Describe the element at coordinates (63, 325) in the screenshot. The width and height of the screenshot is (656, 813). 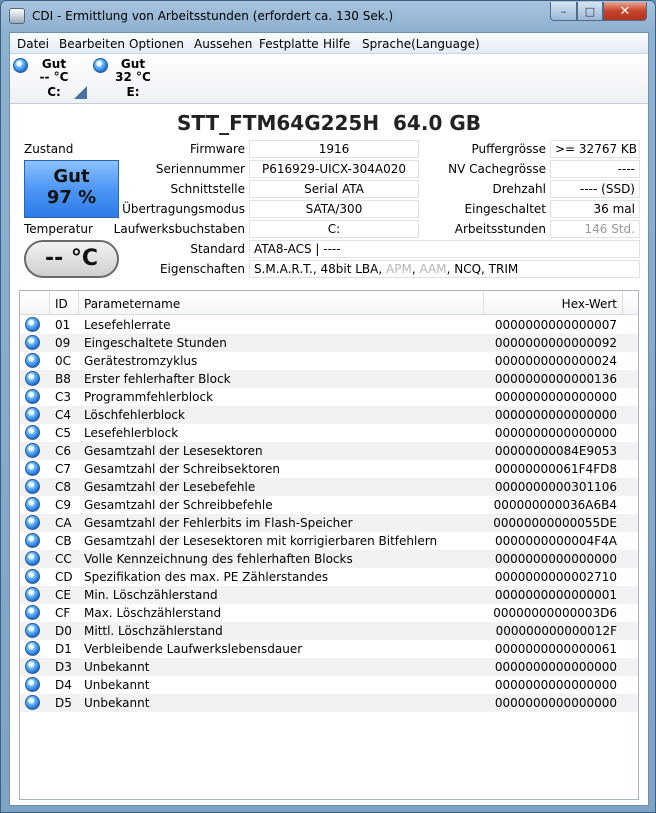
I see `attribute-id: 01` at that location.